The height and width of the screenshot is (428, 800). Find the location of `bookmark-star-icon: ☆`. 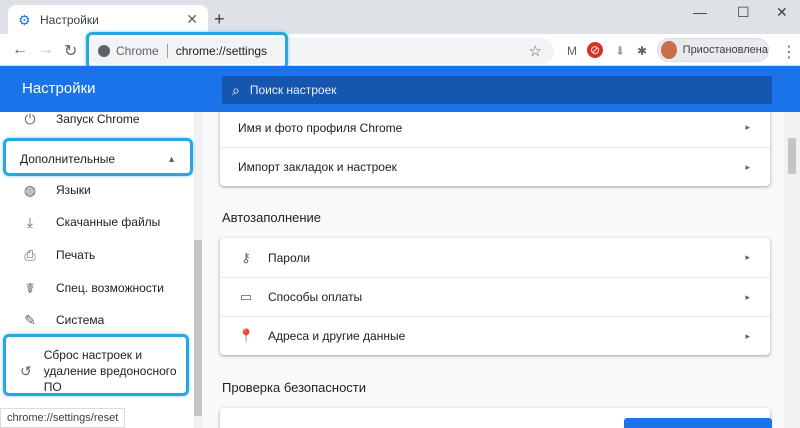

bookmark-star-icon: ☆ is located at coordinates (535, 51).